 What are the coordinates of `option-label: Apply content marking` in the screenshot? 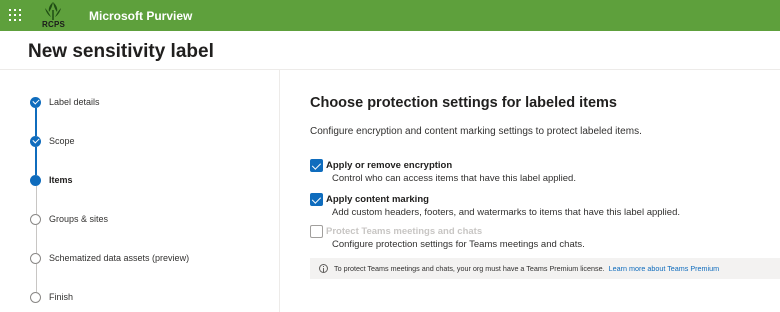 It's located at (377, 199).